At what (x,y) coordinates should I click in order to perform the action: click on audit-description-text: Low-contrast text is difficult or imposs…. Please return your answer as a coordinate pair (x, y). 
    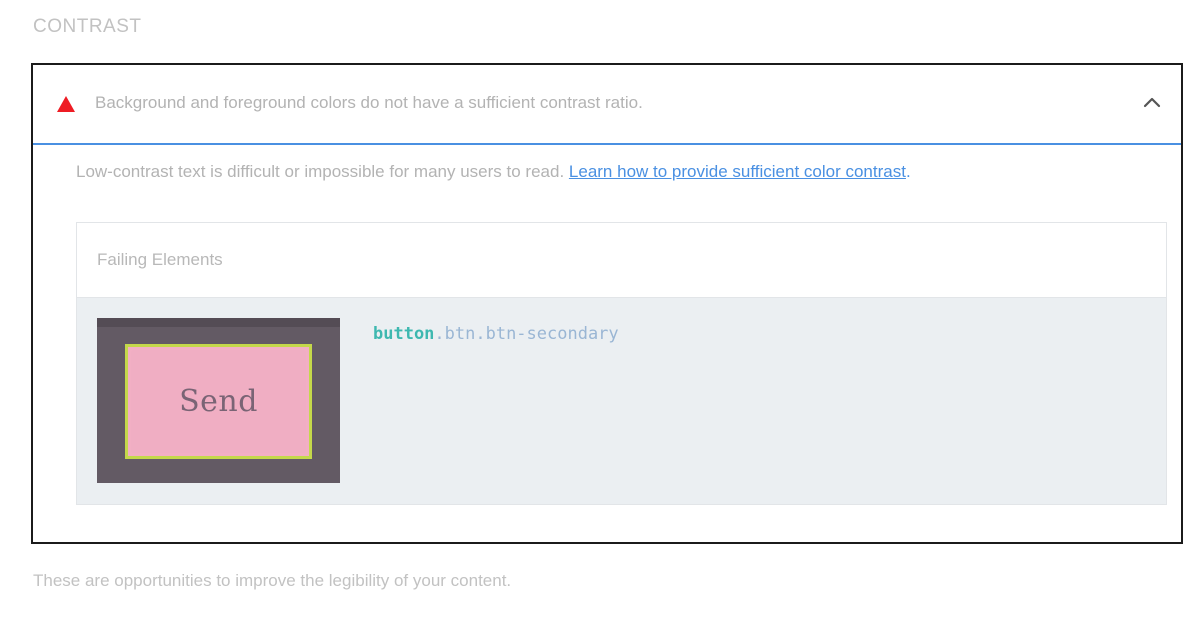
    Looking at the image, I should click on (320, 171).